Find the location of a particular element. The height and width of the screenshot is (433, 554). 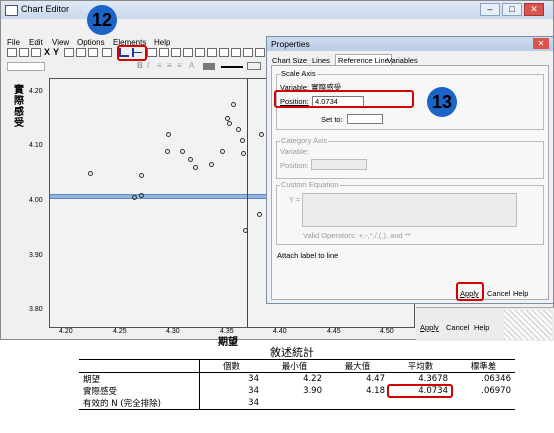

equation-input is located at coordinates (409, 210).